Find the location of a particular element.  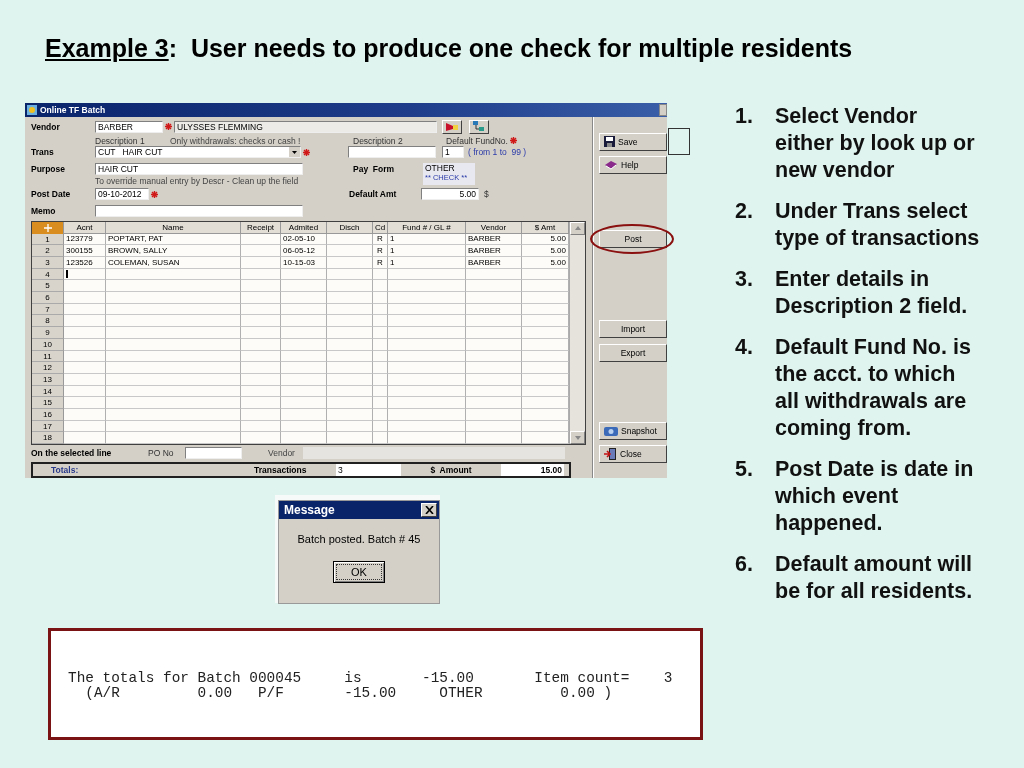

pay-form-label: Pay Form is located at coordinates (374, 169).